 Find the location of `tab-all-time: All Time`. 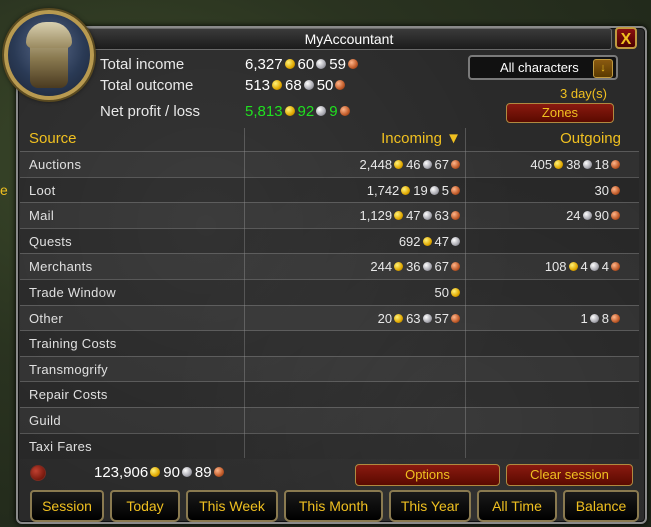

tab-all-time: All Time is located at coordinates (517, 506).